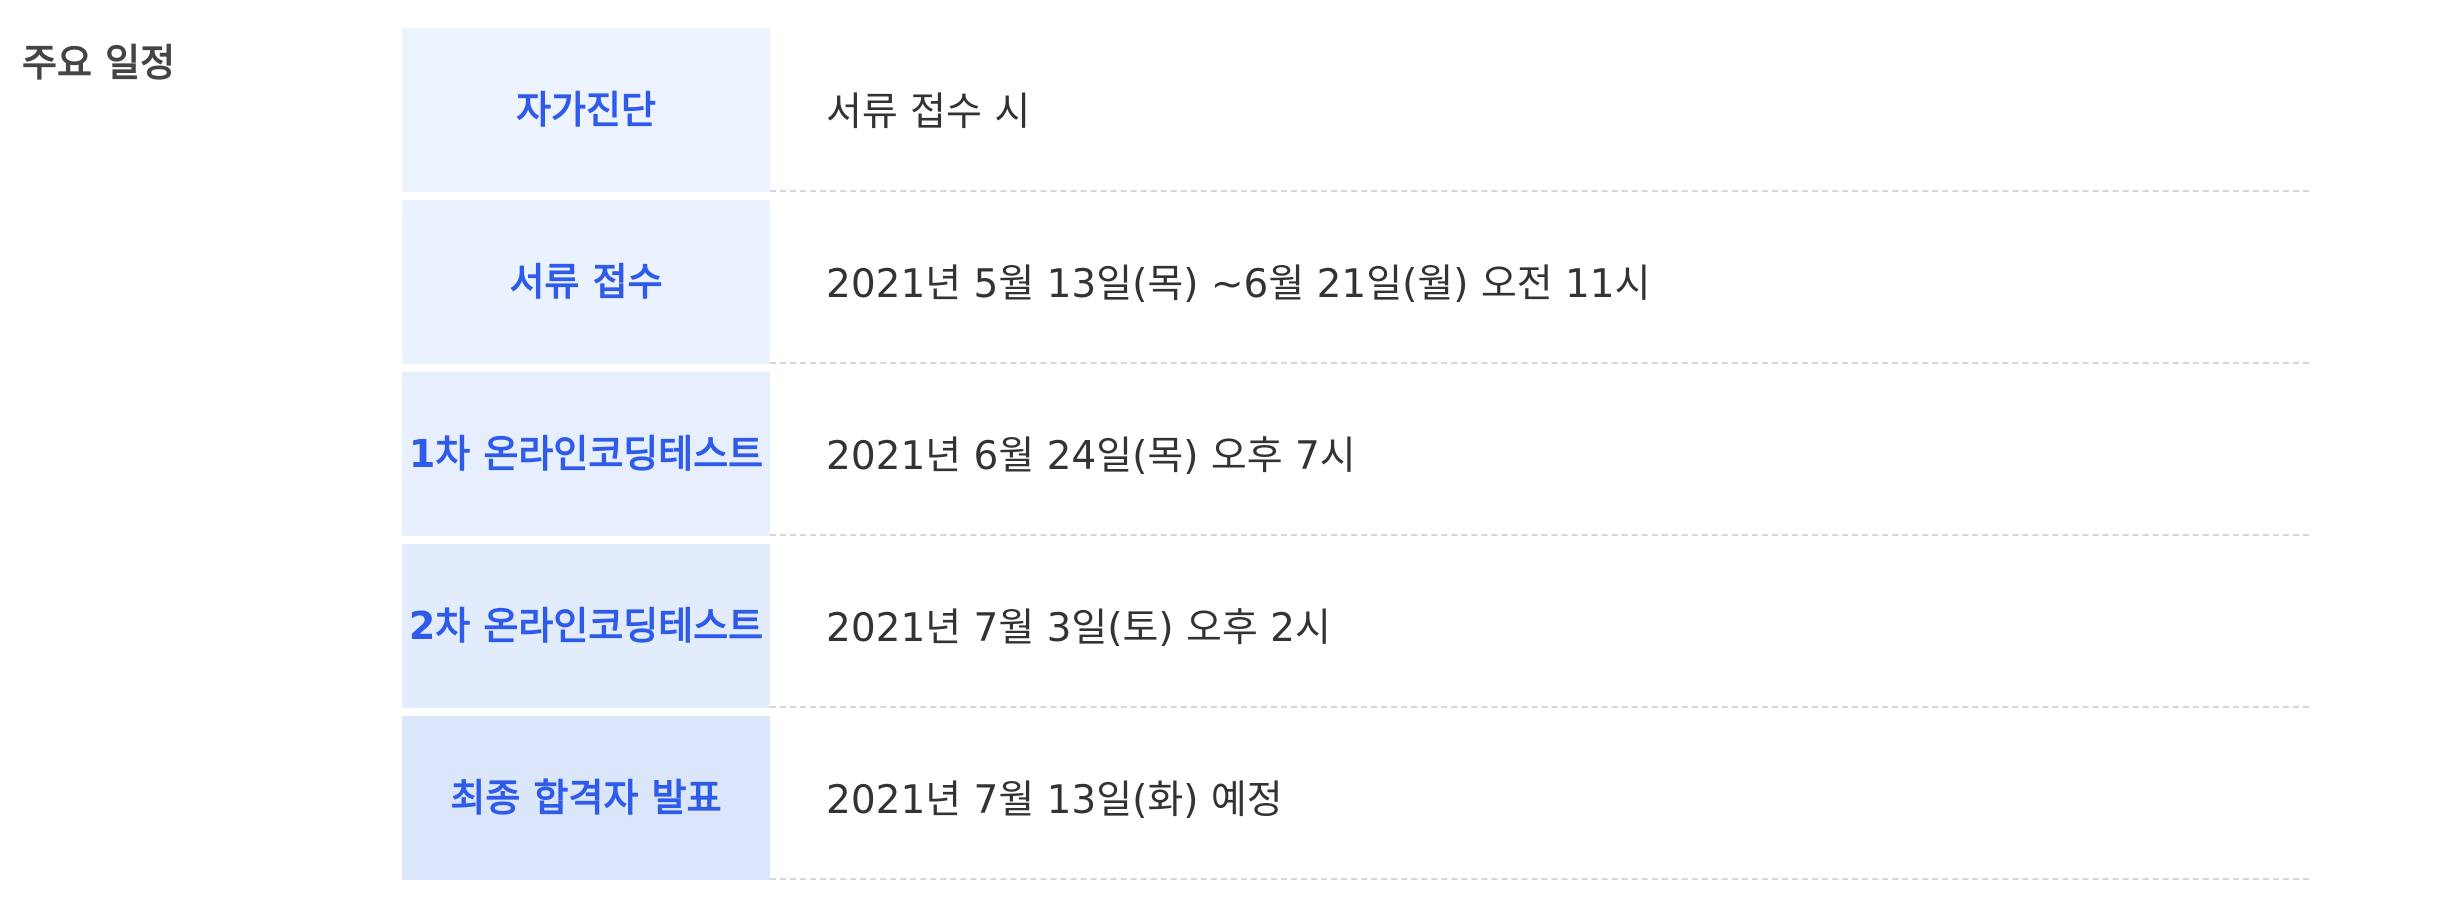 The image size is (2448, 906). I want to click on schedule-row: 최종 합격자 발표 2021년 7월 13일(화) 예정, so click(1355, 802).